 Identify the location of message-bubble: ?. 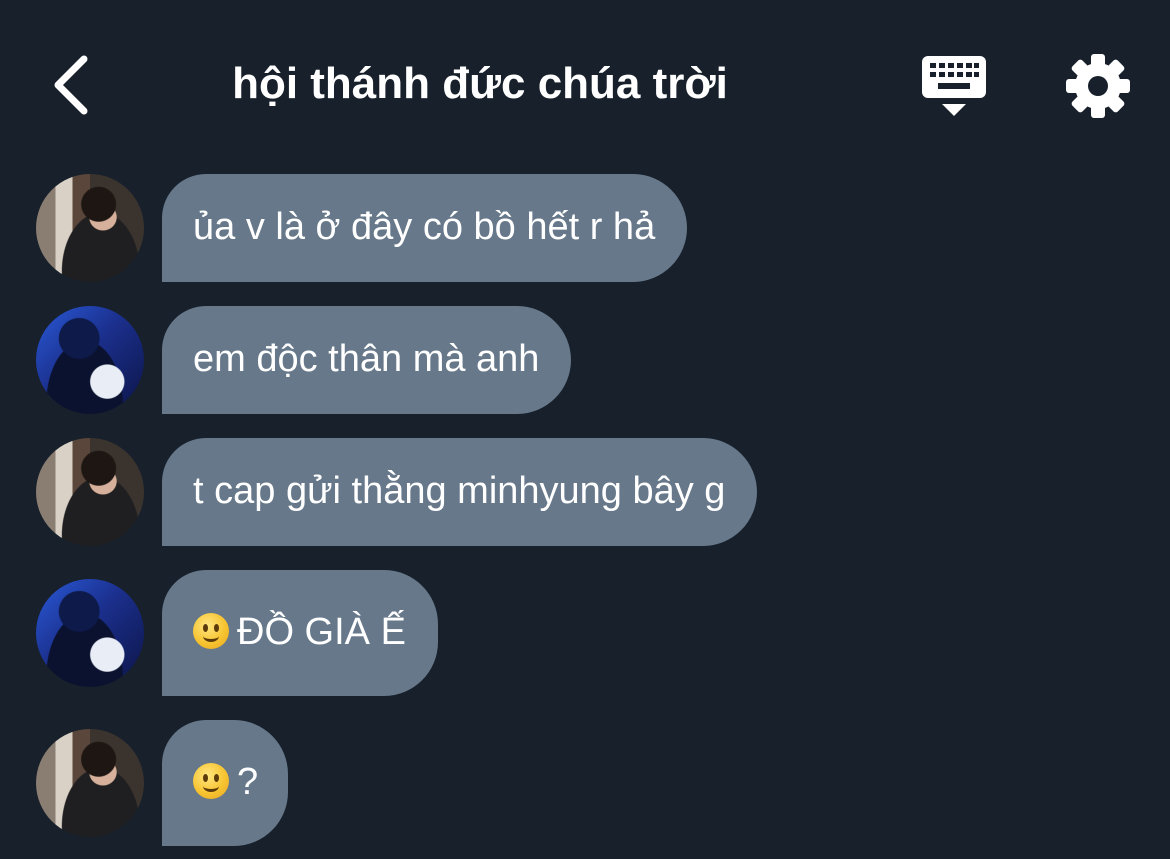
(225, 783).